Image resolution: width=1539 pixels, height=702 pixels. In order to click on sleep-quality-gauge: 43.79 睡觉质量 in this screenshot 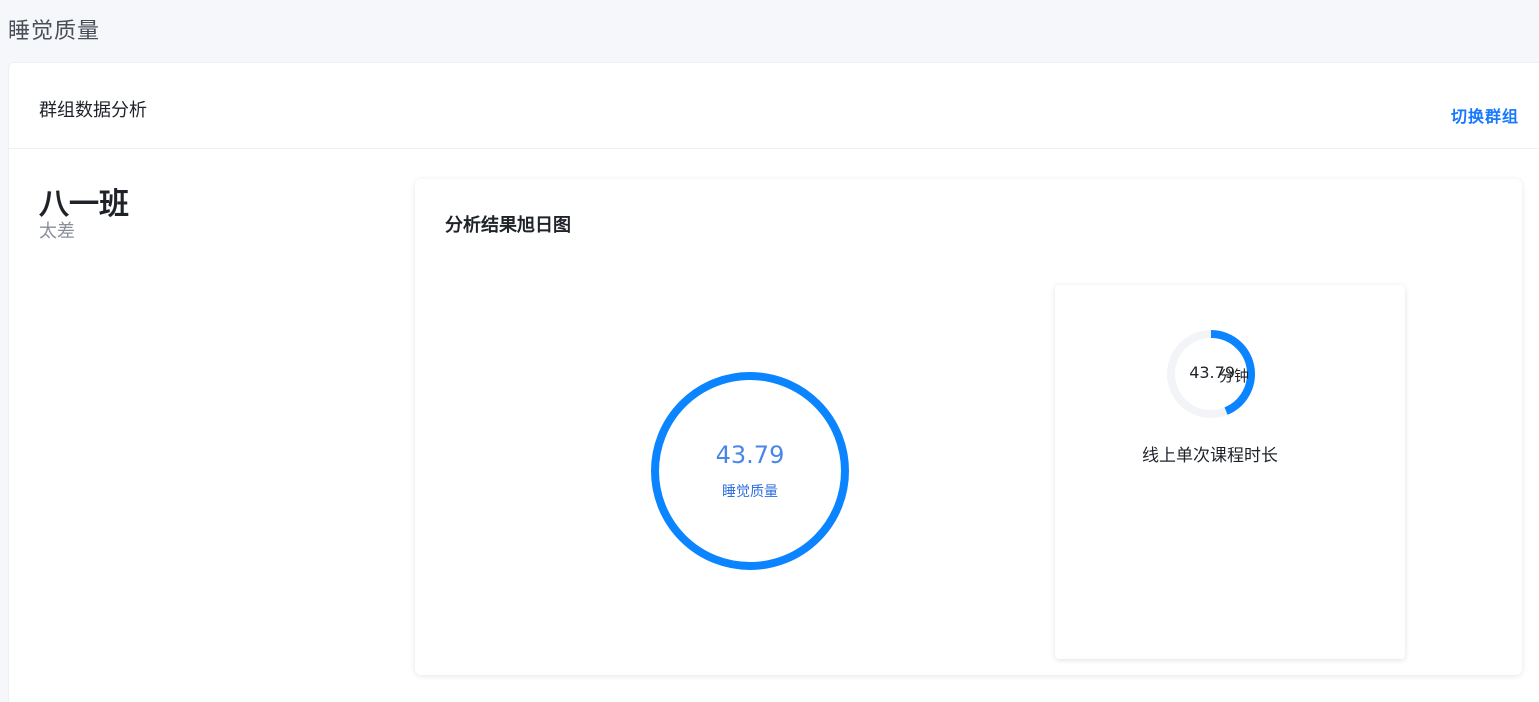, I will do `click(750, 471)`.